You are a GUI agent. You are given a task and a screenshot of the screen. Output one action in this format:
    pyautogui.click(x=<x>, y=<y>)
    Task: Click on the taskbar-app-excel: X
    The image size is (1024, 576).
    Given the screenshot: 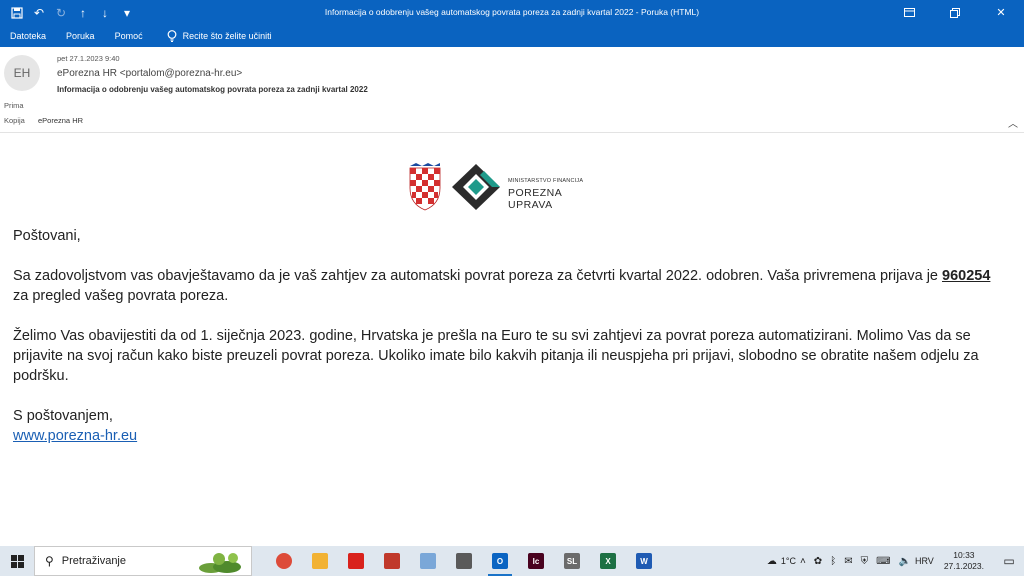 What is the action you would take?
    pyautogui.click(x=608, y=561)
    